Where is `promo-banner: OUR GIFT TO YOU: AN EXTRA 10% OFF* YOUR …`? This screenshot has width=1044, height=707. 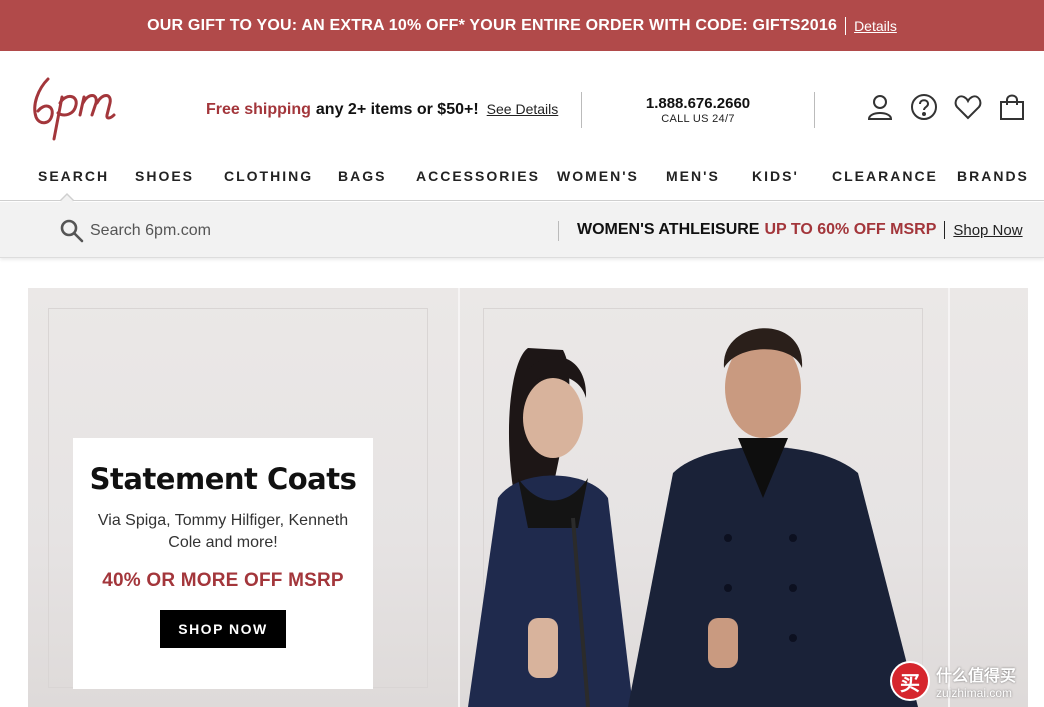
promo-banner: OUR GIFT TO YOU: AN EXTRA 10% OFF* YOUR … is located at coordinates (522, 25).